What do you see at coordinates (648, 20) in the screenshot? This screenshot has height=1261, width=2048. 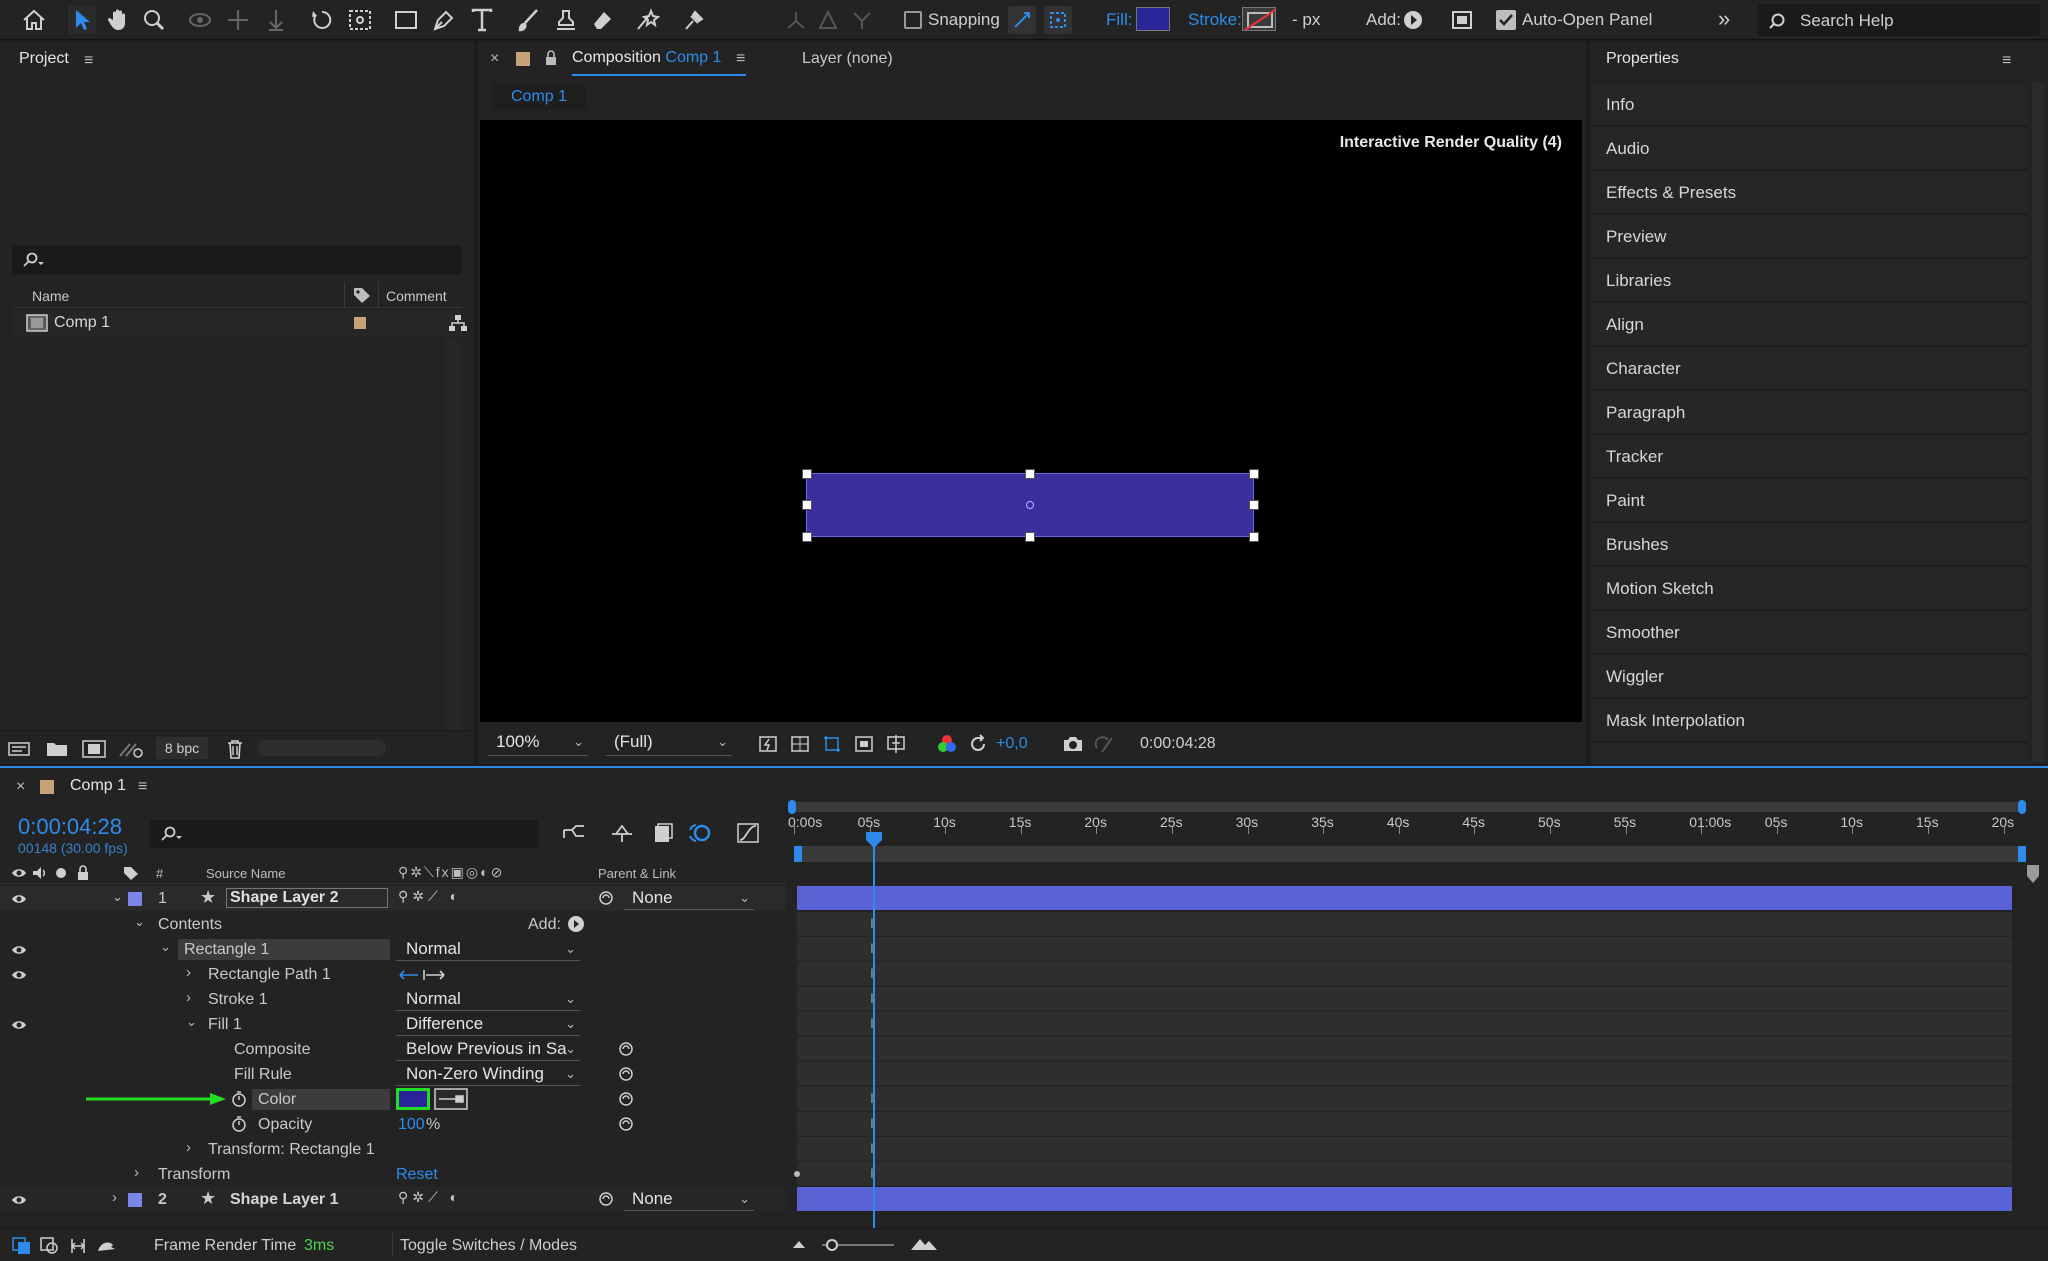 I see `roto-brush-tool-icon` at bounding box center [648, 20].